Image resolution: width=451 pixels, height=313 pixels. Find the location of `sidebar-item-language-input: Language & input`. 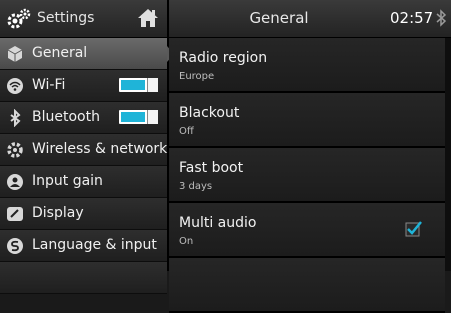

sidebar-item-language-input: Language & input is located at coordinates (83, 246).